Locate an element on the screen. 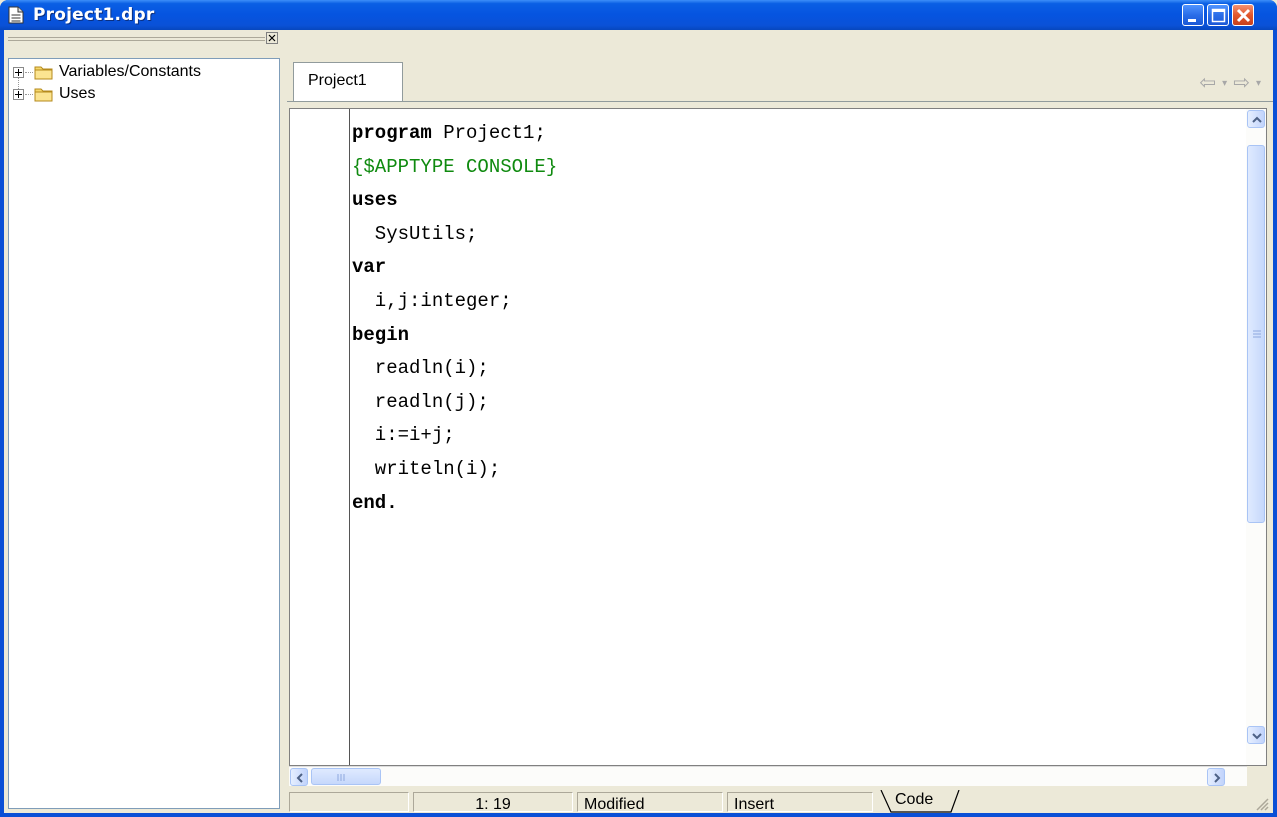 The width and height of the screenshot is (1277, 817). maximize-button is located at coordinates (1218, 15).